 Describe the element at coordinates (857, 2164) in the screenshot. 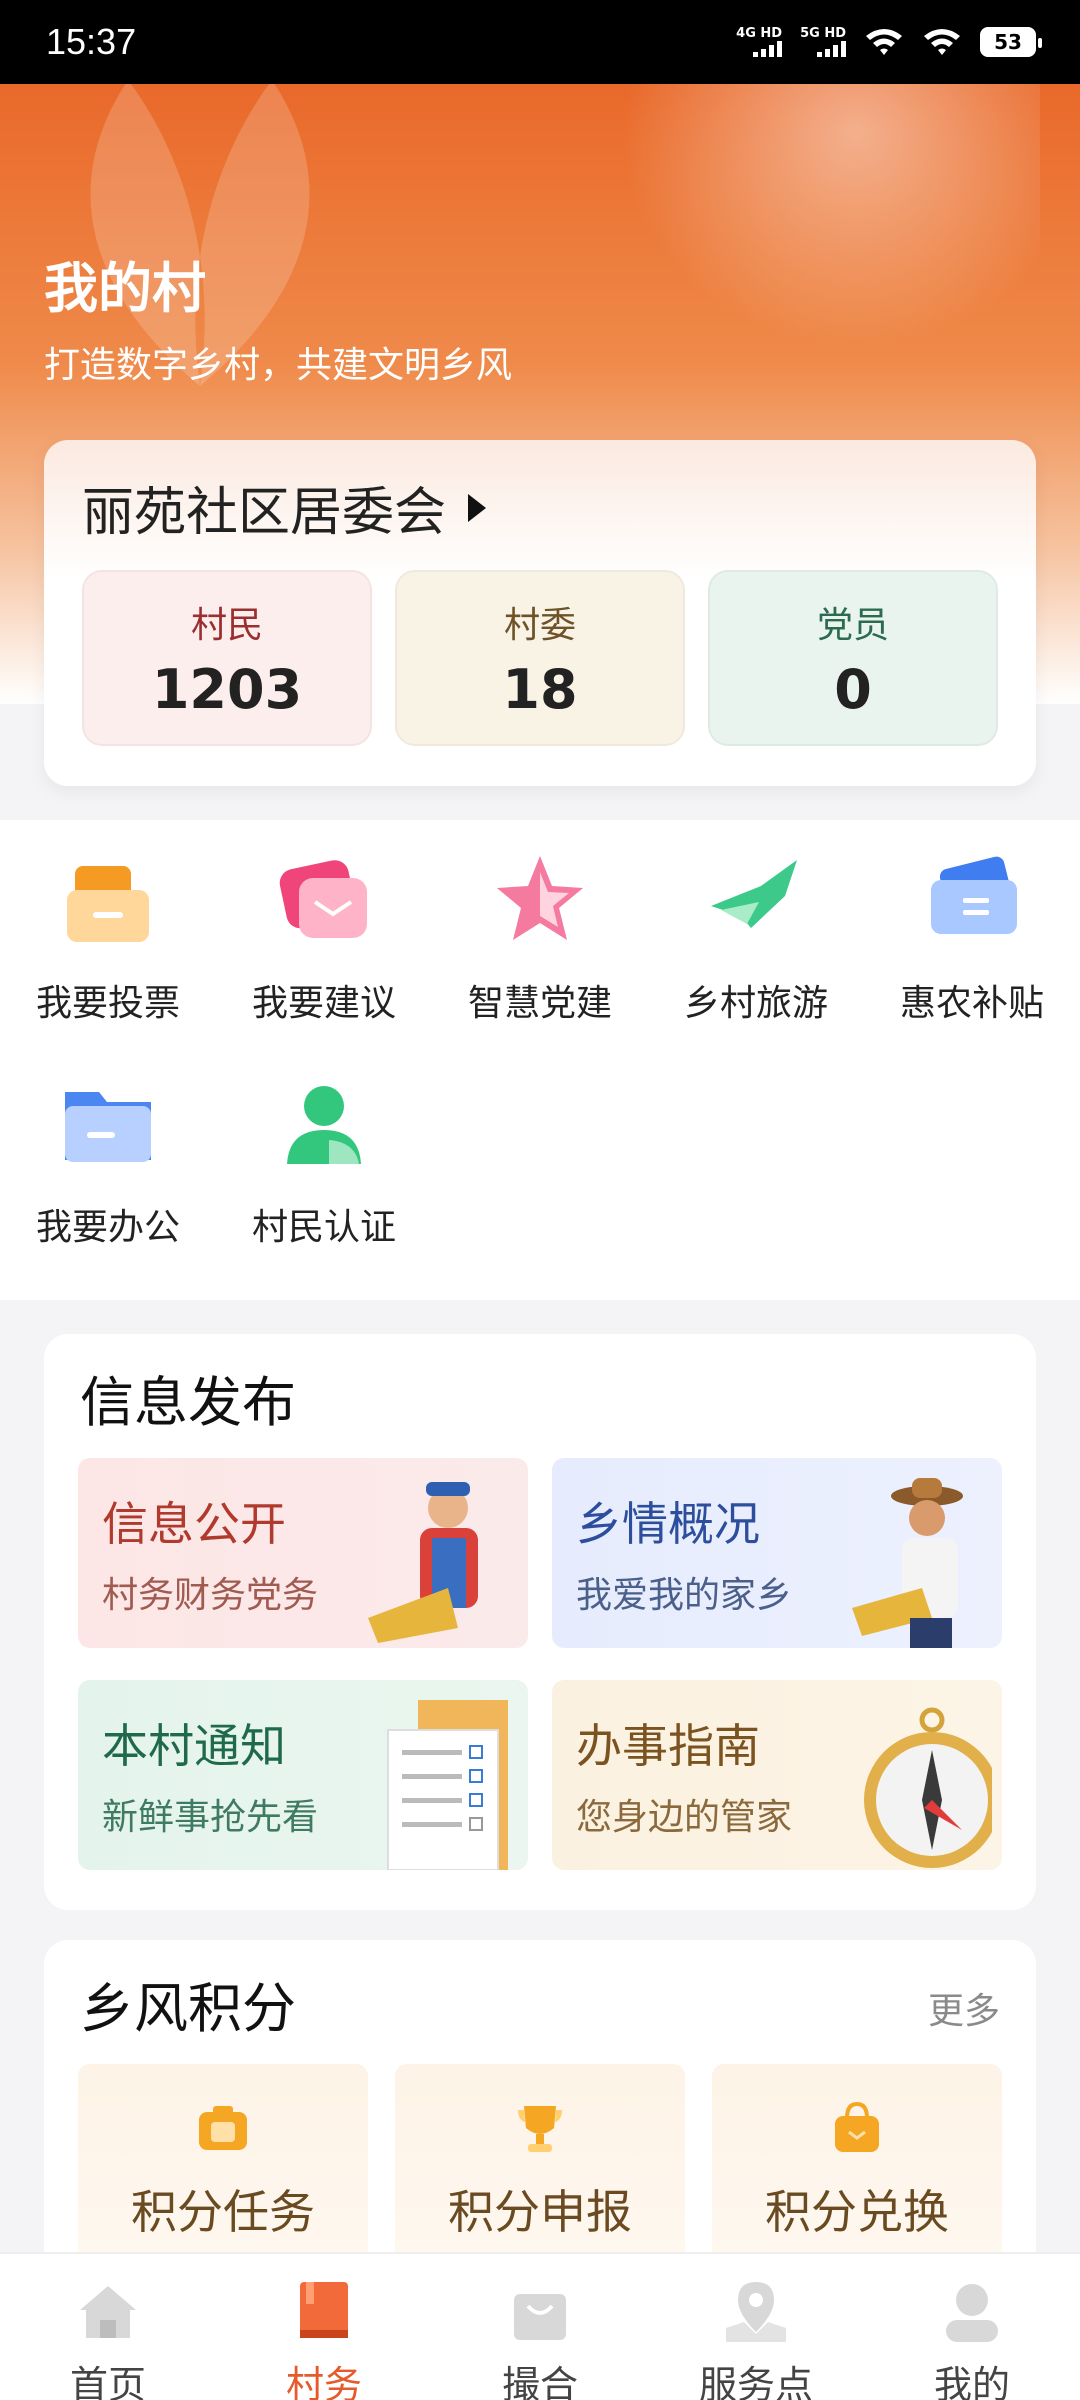

I see `points-exchange: 积分兑换` at that location.